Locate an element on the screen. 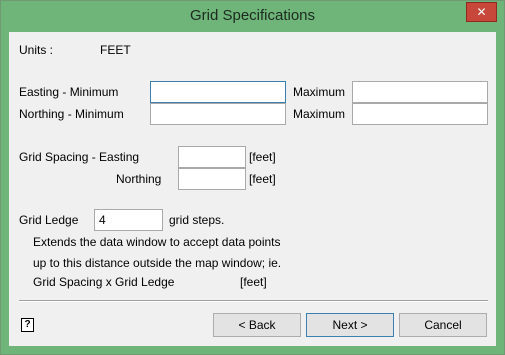 This screenshot has width=505, height=355. easting-max-input is located at coordinates (420, 92).